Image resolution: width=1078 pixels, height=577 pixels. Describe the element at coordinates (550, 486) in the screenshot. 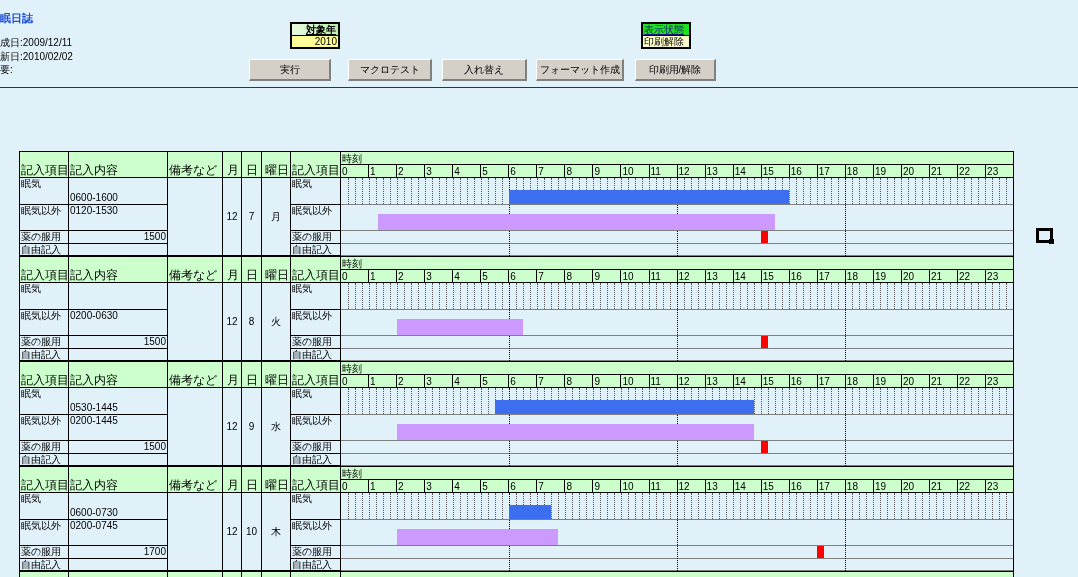

I see `hour-label: 7` at that location.